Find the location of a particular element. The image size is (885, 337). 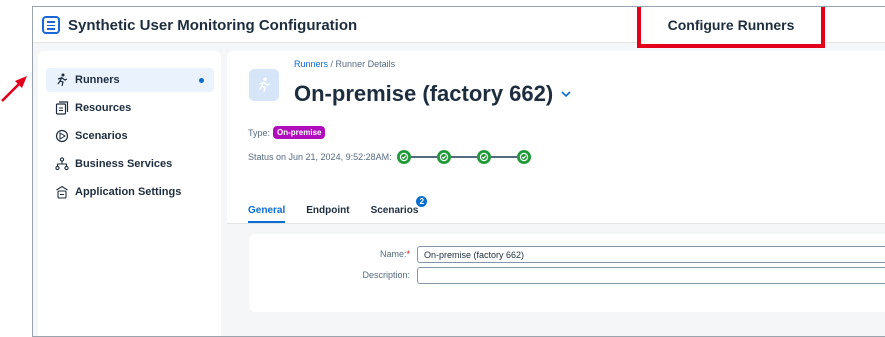

tab-endpoint: Endpoint is located at coordinates (327, 212).